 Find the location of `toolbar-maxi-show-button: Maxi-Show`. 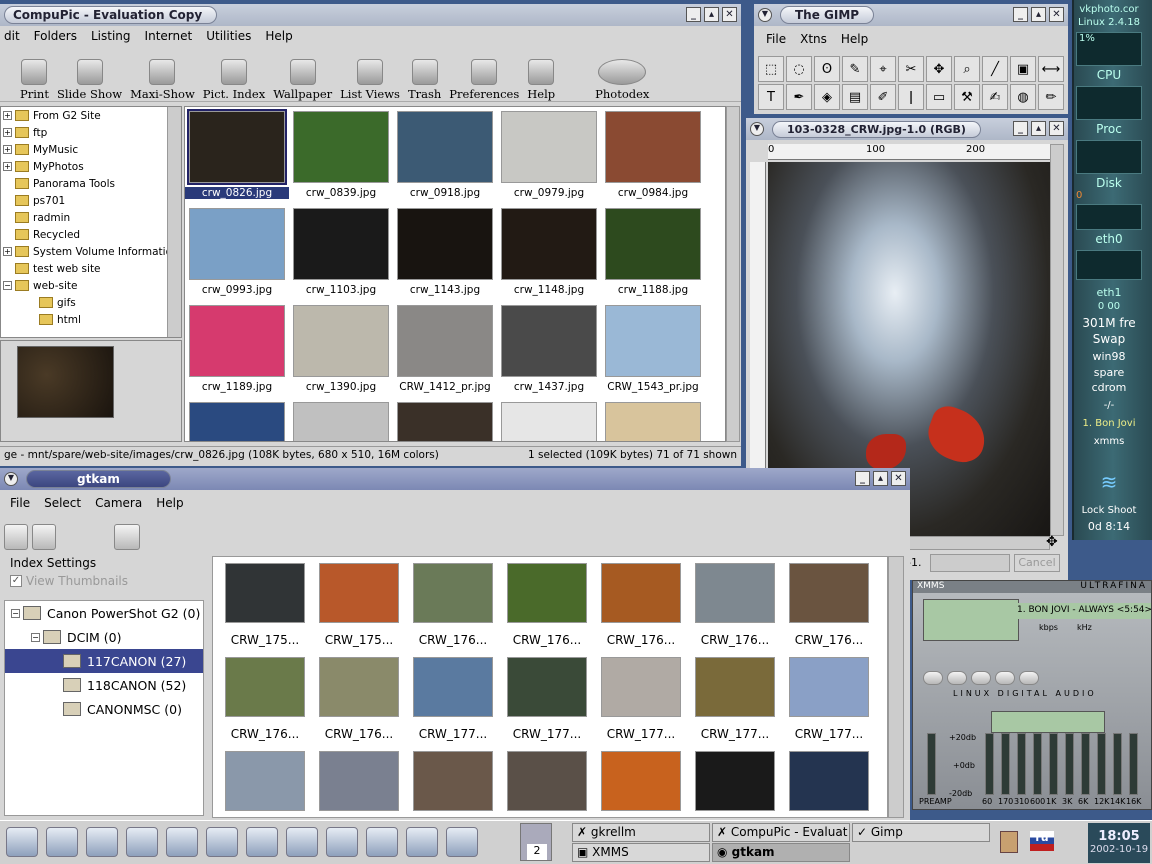

toolbar-maxi-show-button: Maxi-Show is located at coordinates (162, 80).